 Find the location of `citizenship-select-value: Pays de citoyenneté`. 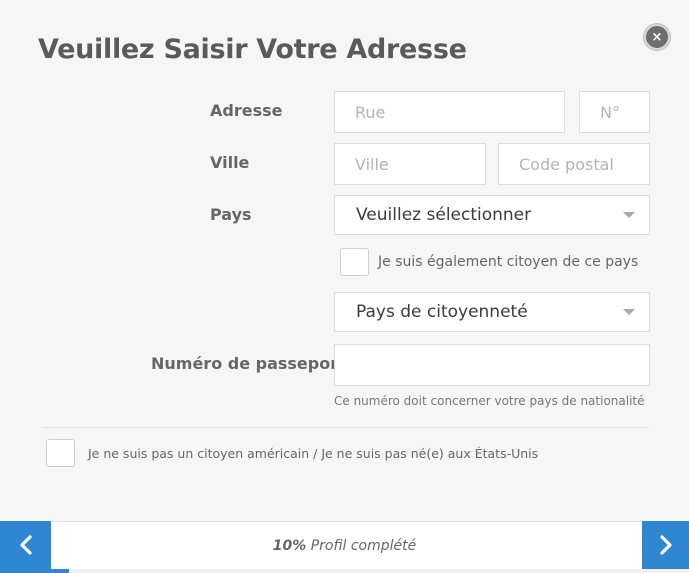

citizenship-select-value: Pays de citoyenneté is located at coordinates (442, 312).